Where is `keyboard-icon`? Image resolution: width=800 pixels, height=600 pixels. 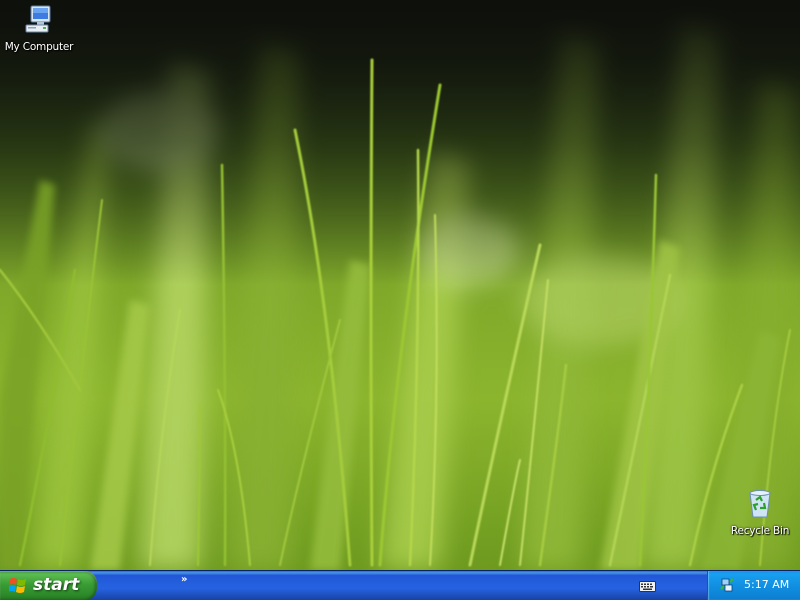 keyboard-icon is located at coordinates (647, 586).